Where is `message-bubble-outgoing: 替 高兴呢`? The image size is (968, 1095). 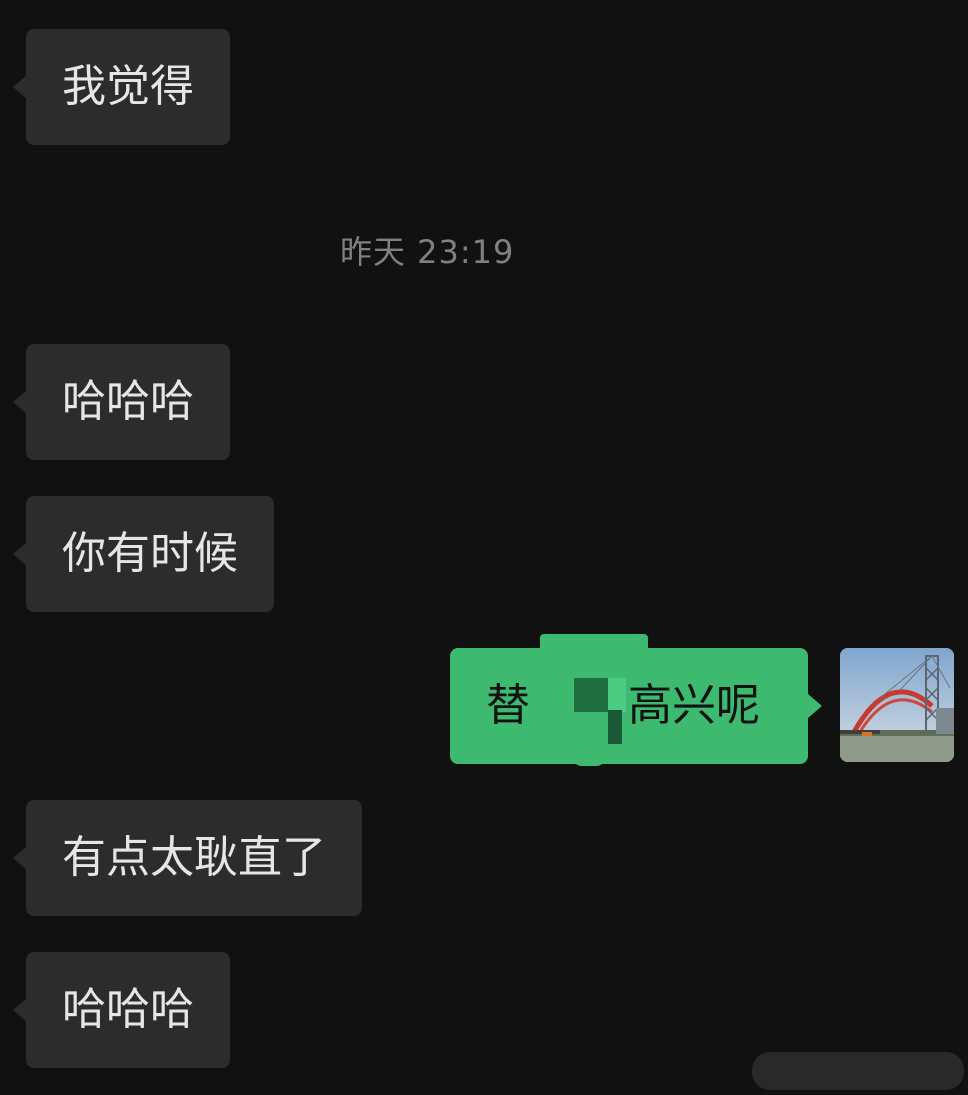
message-bubble-outgoing: 替 高兴呢 is located at coordinates (636, 706).